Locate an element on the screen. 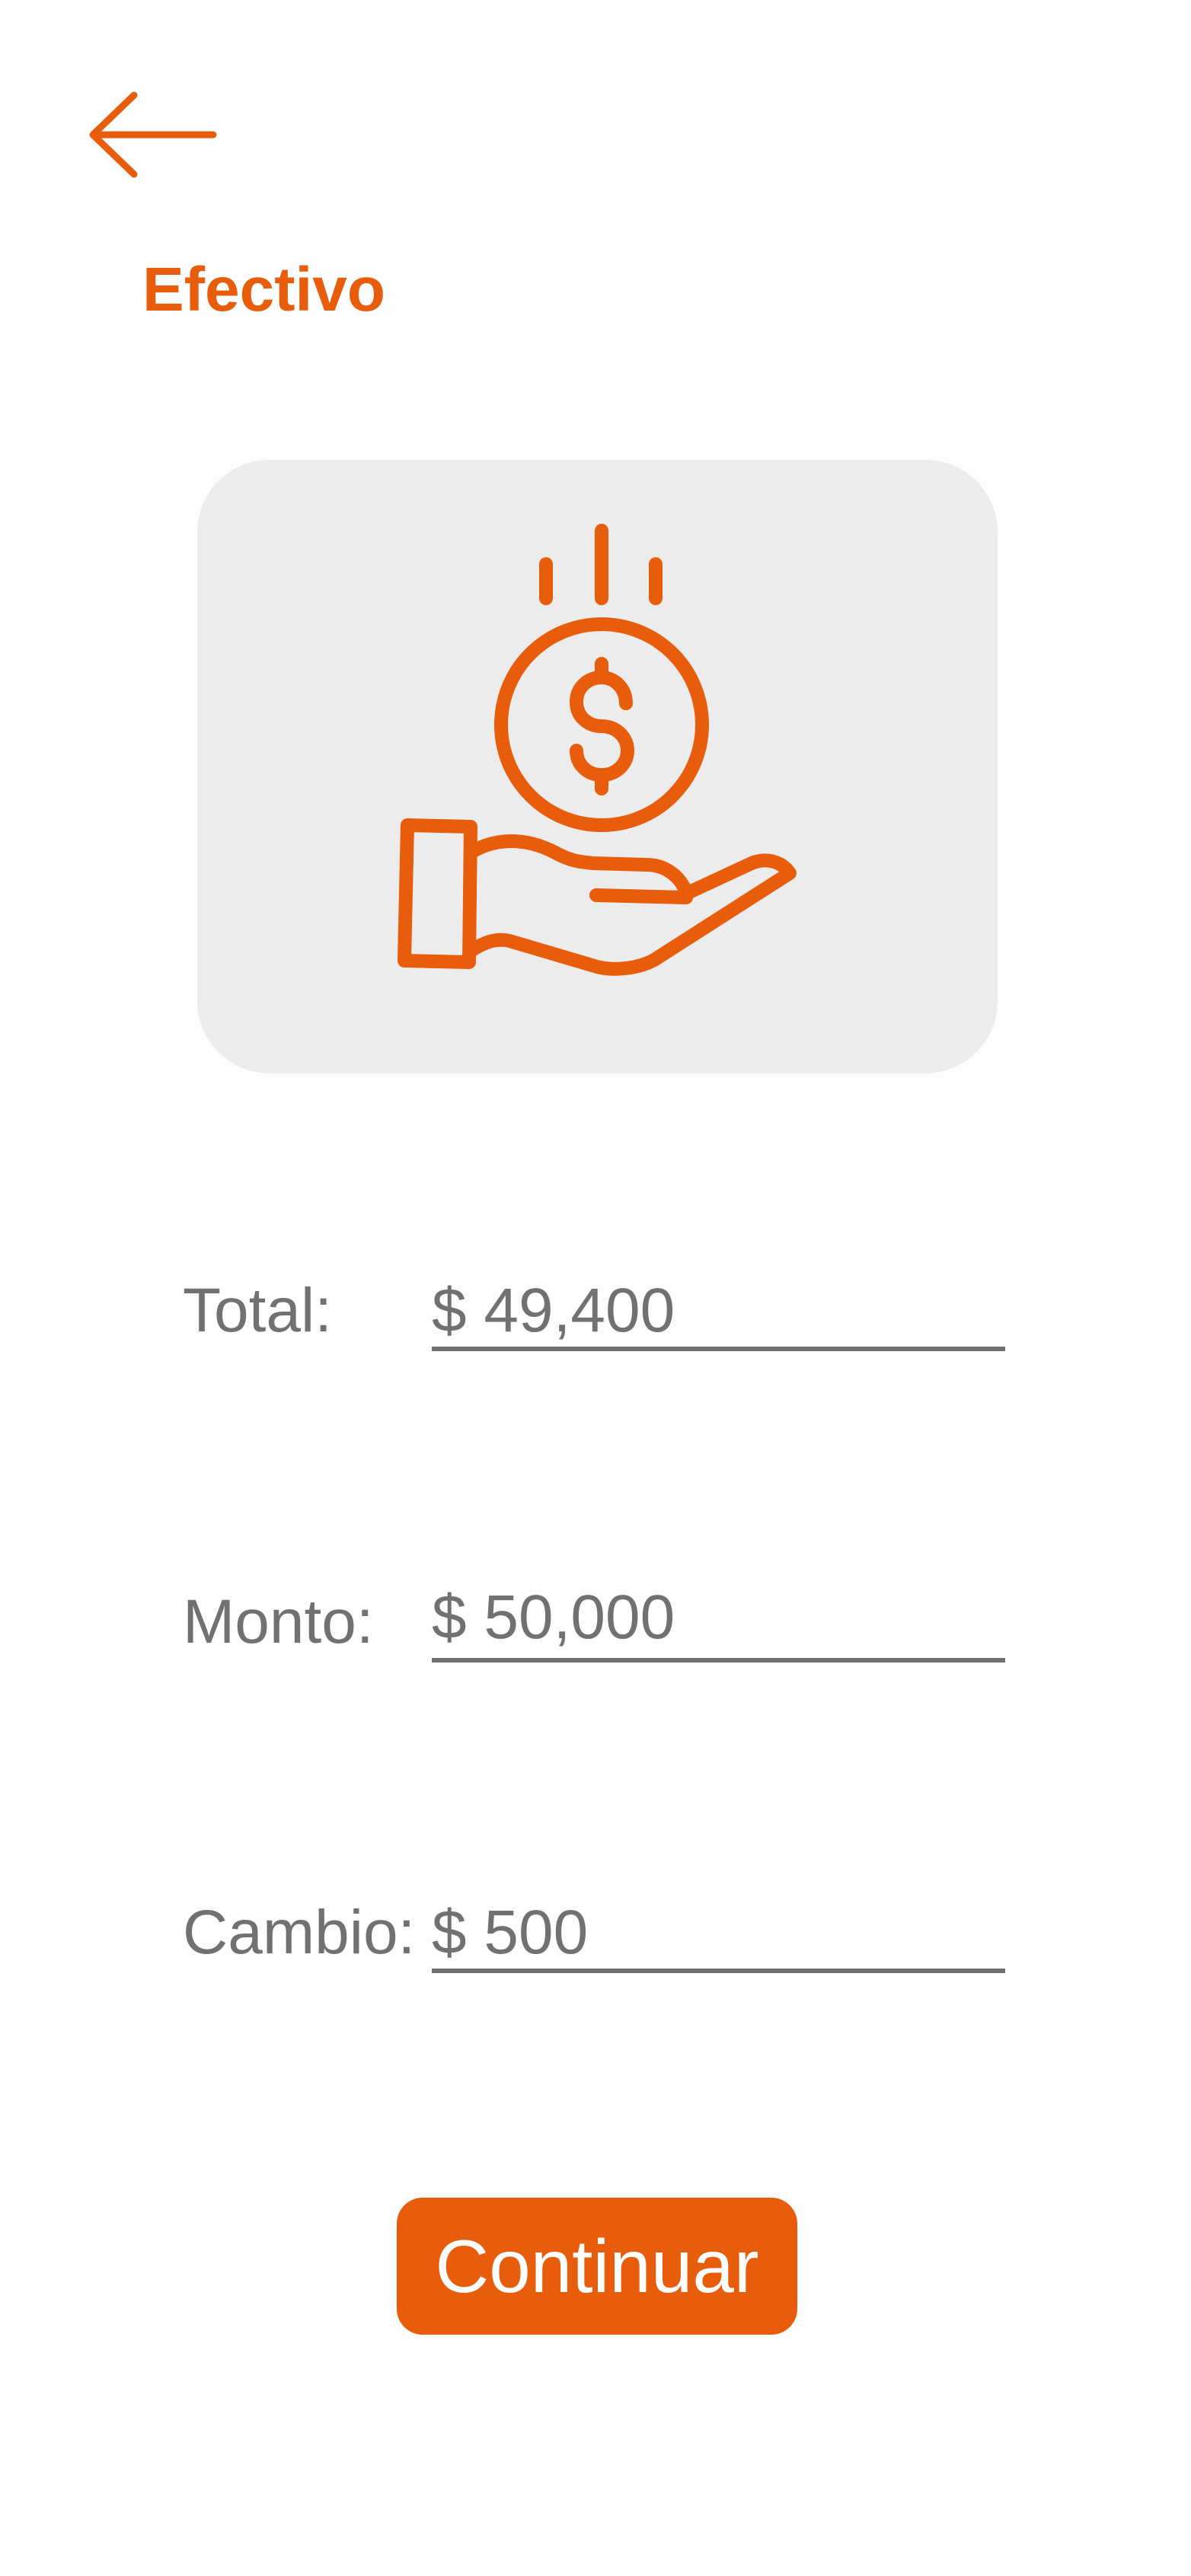  monto-field: Monto: is located at coordinates (594, 1621).